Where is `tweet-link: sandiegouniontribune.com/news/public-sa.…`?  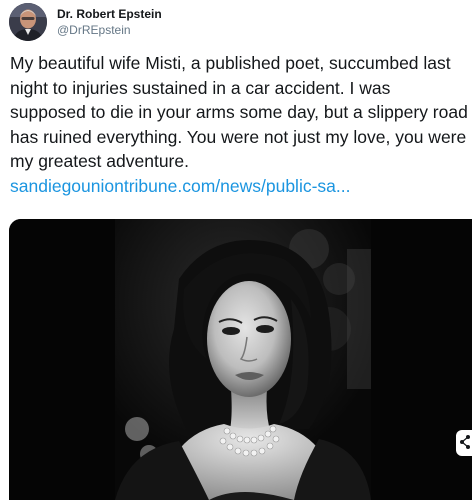 tweet-link: sandiegouniontribune.com/news/public-sa.… is located at coordinates (240, 186).